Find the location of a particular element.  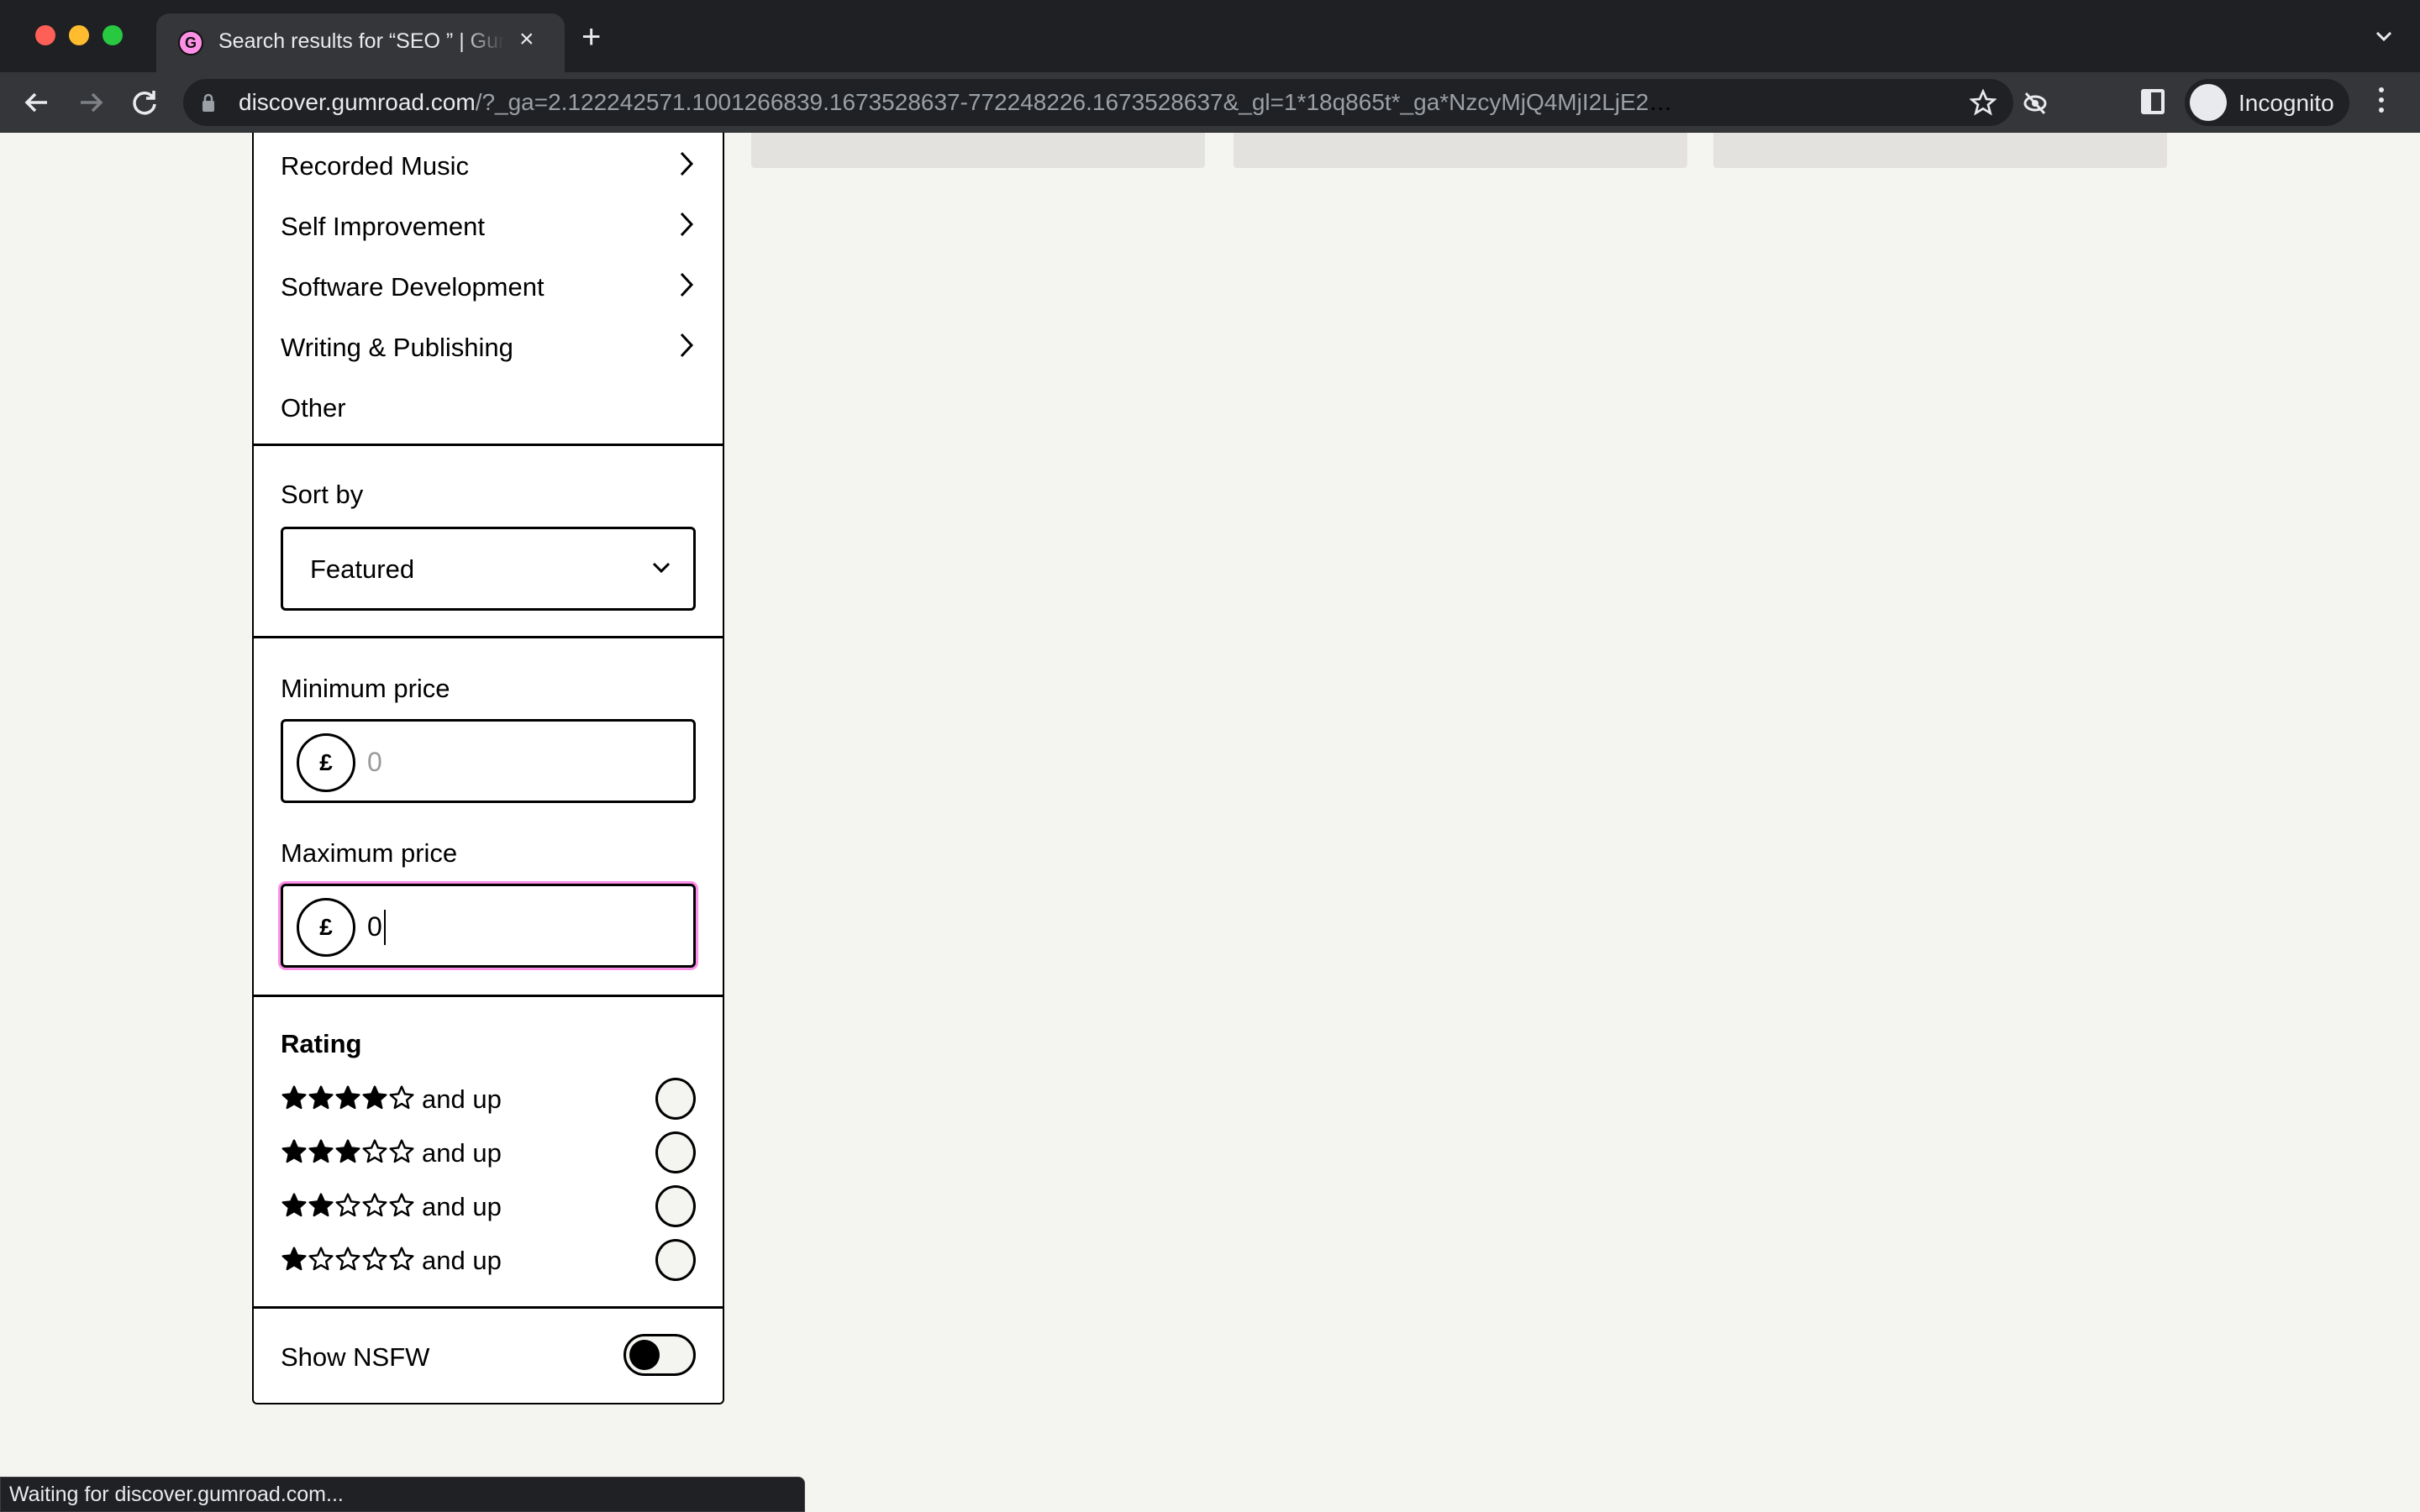

rating-option-2-and-up: and up is located at coordinates (488, 1207).